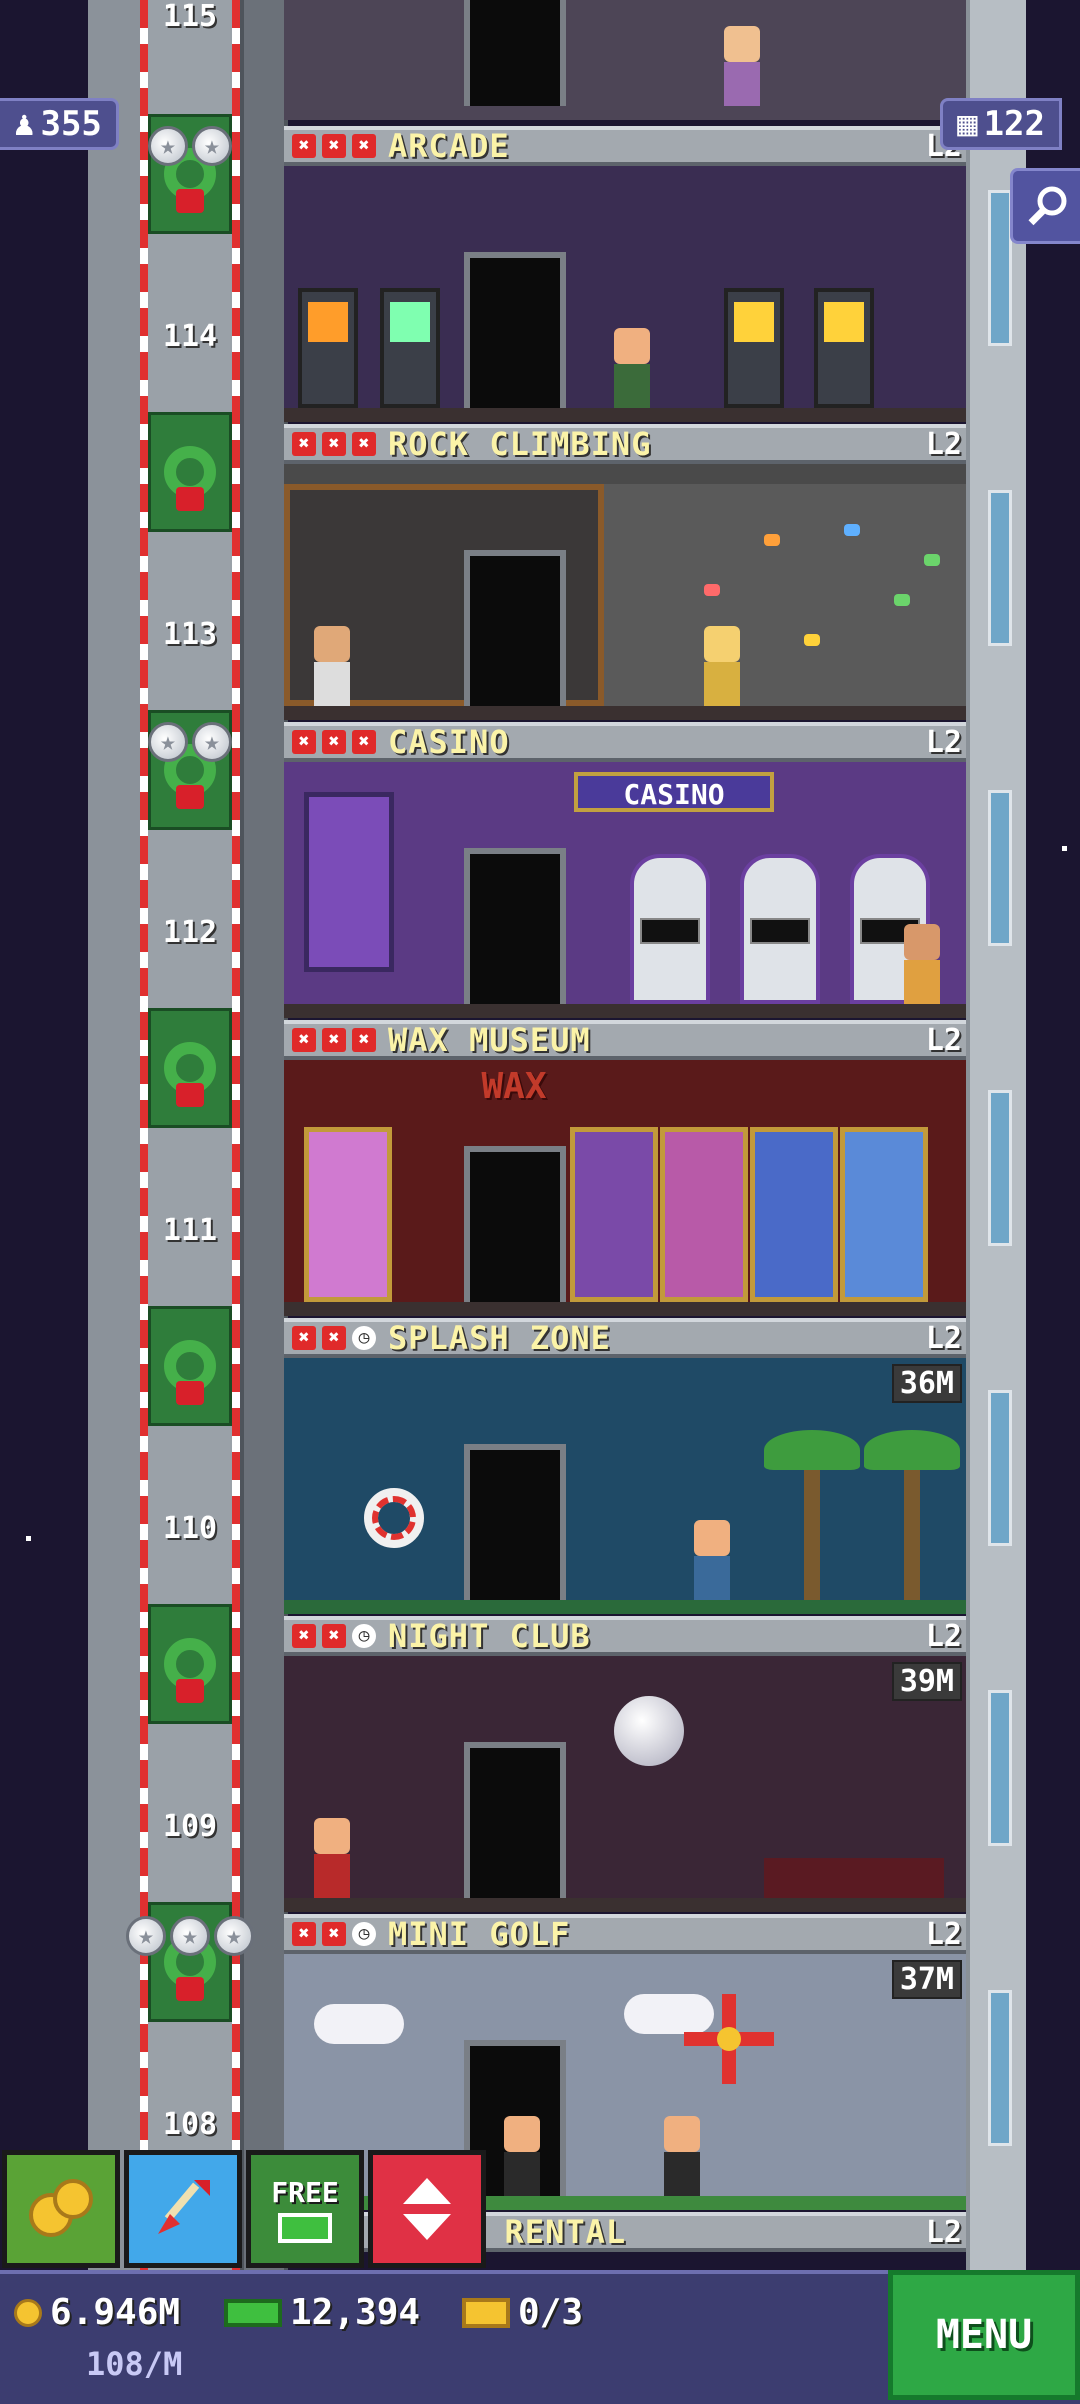 This screenshot has height=2404, width=1080. Describe the element at coordinates (926, 1979) in the screenshot. I see `restock-timer: 37M` at that location.